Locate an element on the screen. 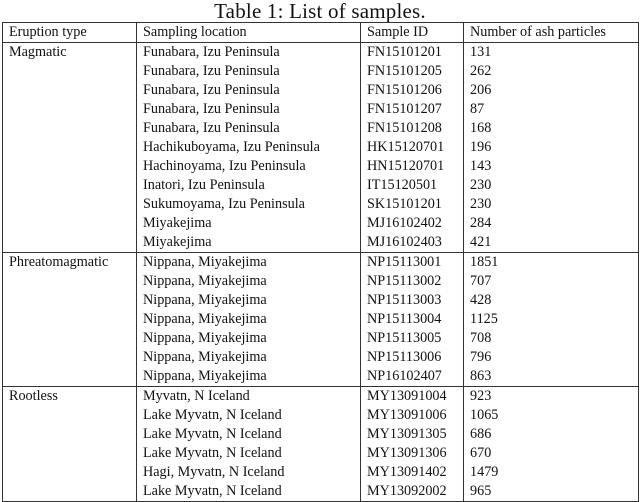  ash-count-cell: 428 is located at coordinates (551, 300).